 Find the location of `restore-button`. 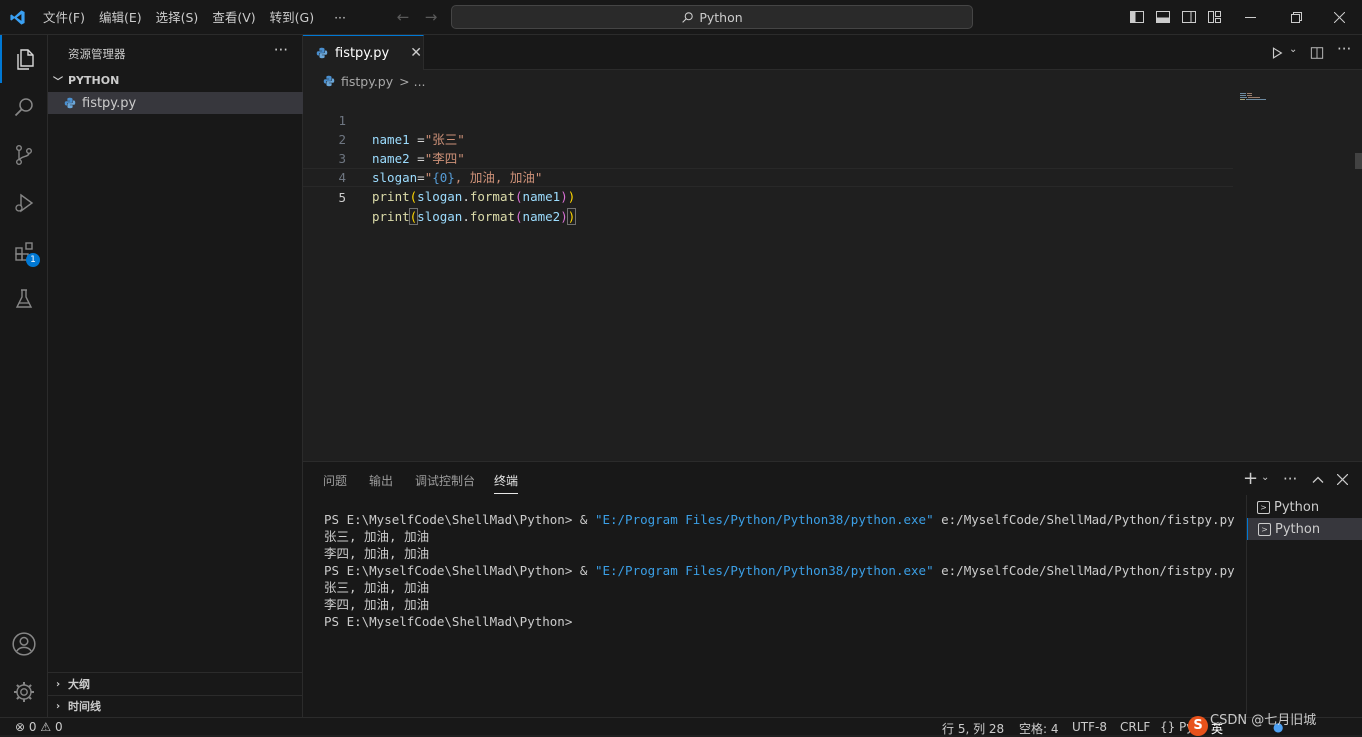

restore-button is located at coordinates (1296, 17).